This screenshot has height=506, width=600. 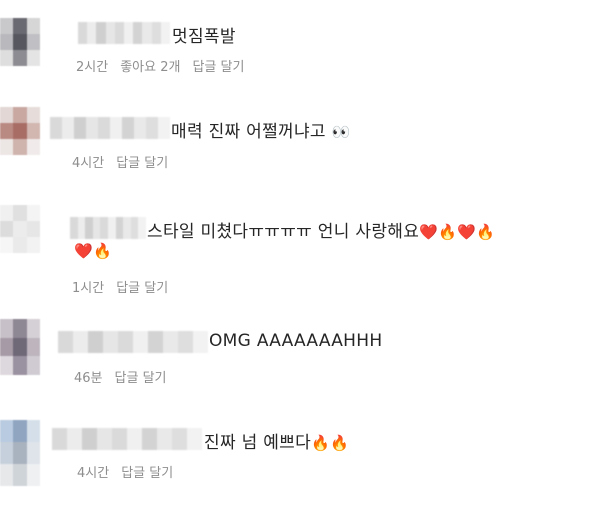 I want to click on comment-time: 1시간, so click(x=88, y=288).